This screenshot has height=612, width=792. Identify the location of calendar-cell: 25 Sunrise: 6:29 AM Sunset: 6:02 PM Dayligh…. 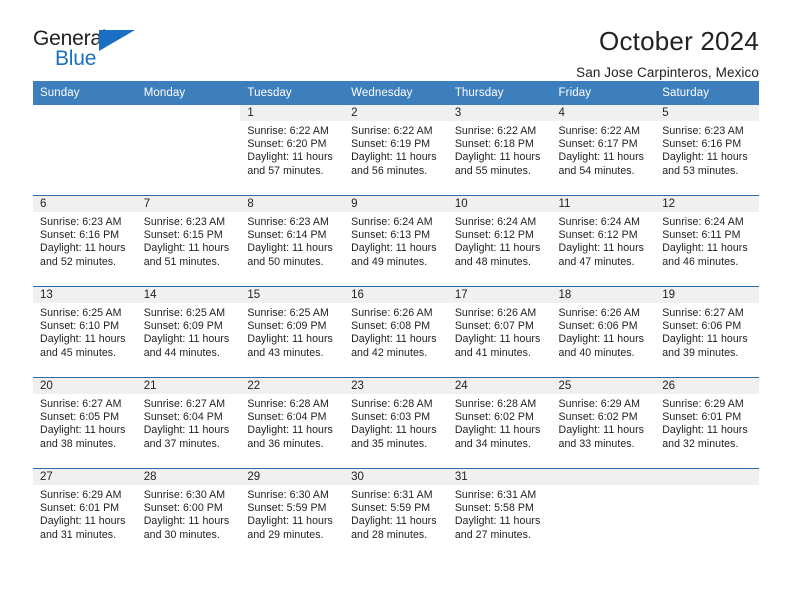
(603, 423).